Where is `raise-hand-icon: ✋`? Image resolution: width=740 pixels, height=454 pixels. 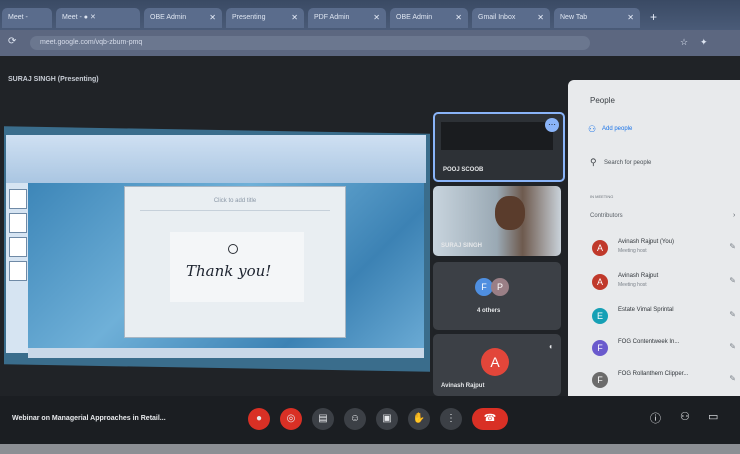 raise-hand-icon: ✋ is located at coordinates (419, 418).